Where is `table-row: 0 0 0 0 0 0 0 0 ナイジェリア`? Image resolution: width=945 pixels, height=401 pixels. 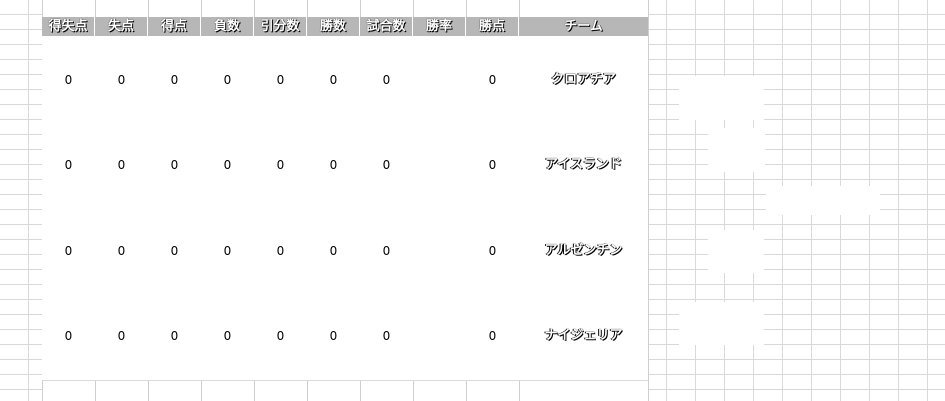 table-row: 0 0 0 0 0 0 0 0 ナイジェリア is located at coordinates (345, 336).